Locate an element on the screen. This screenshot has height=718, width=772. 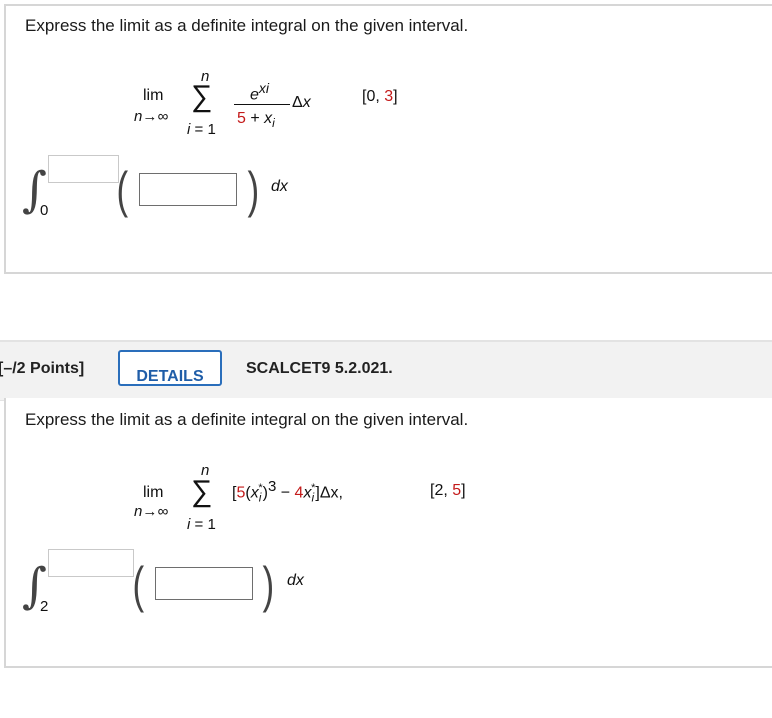
q1-integrand-input is located at coordinates (188, 189).